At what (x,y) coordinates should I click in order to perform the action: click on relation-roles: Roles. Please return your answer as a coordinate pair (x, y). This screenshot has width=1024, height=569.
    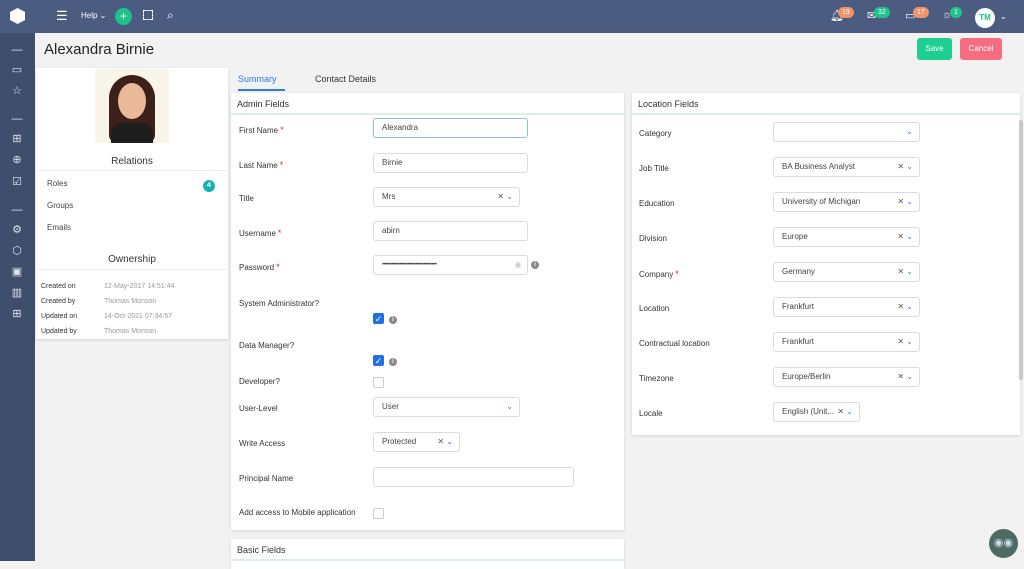
    Looking at the image, I should click on (57, 183).